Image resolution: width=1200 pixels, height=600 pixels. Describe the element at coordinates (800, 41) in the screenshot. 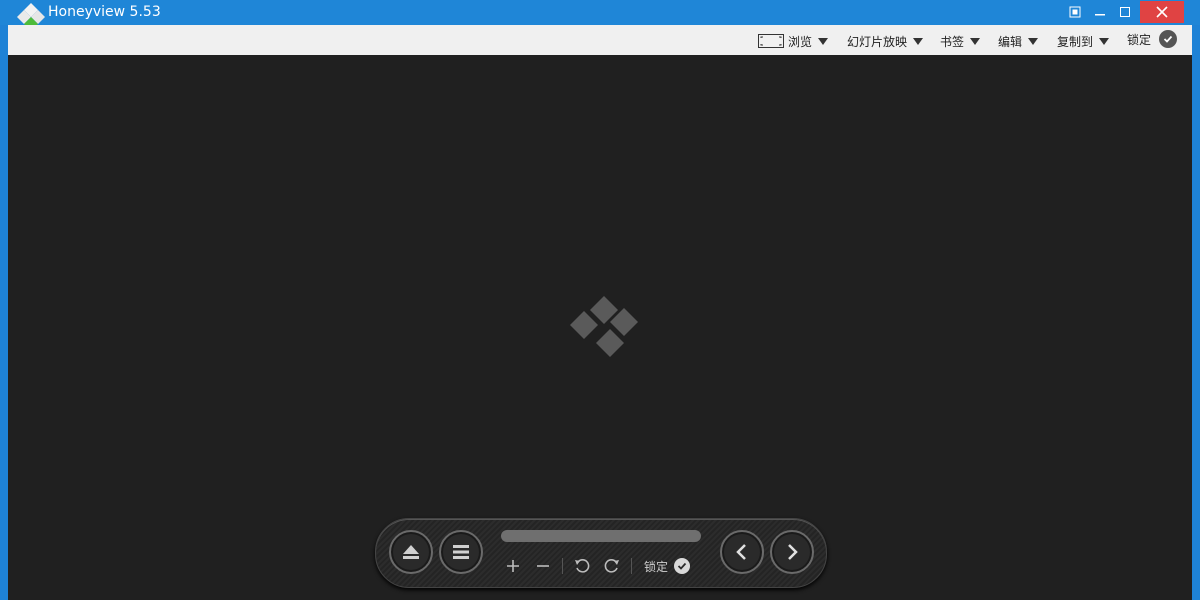

I see `browse-label: 浏览` at that location.